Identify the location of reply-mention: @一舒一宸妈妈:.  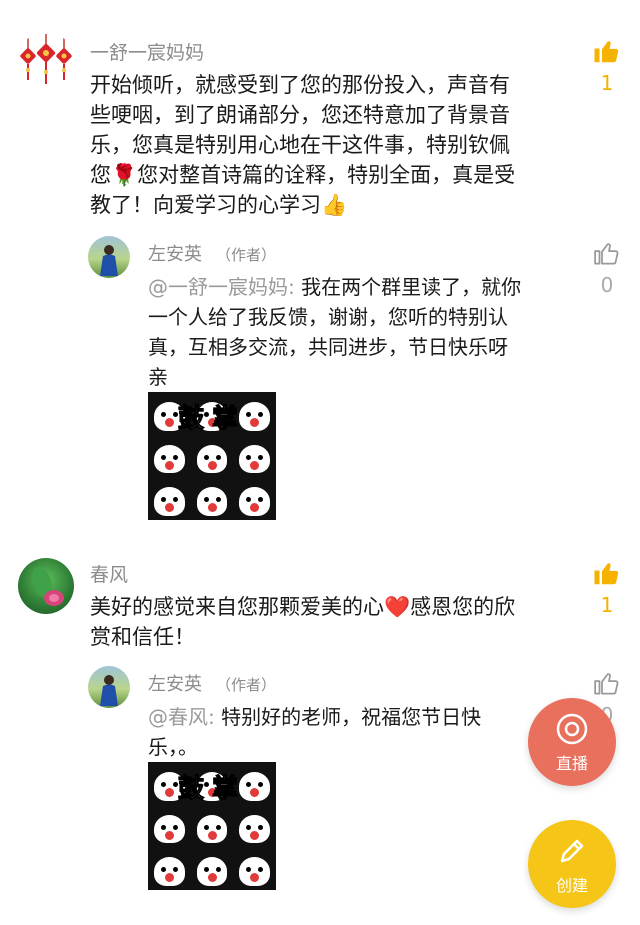
(224, 287).